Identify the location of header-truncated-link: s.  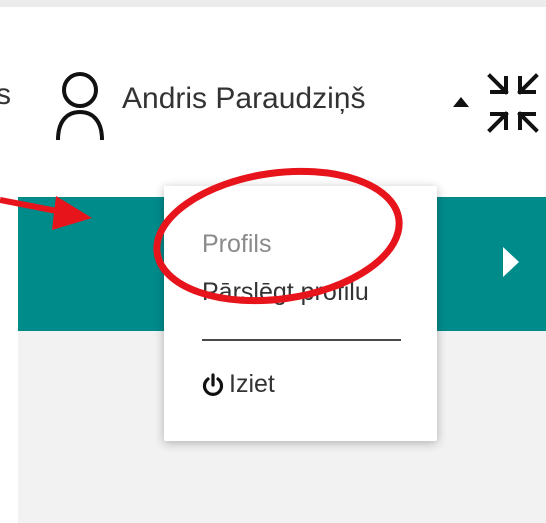
(5, 95).